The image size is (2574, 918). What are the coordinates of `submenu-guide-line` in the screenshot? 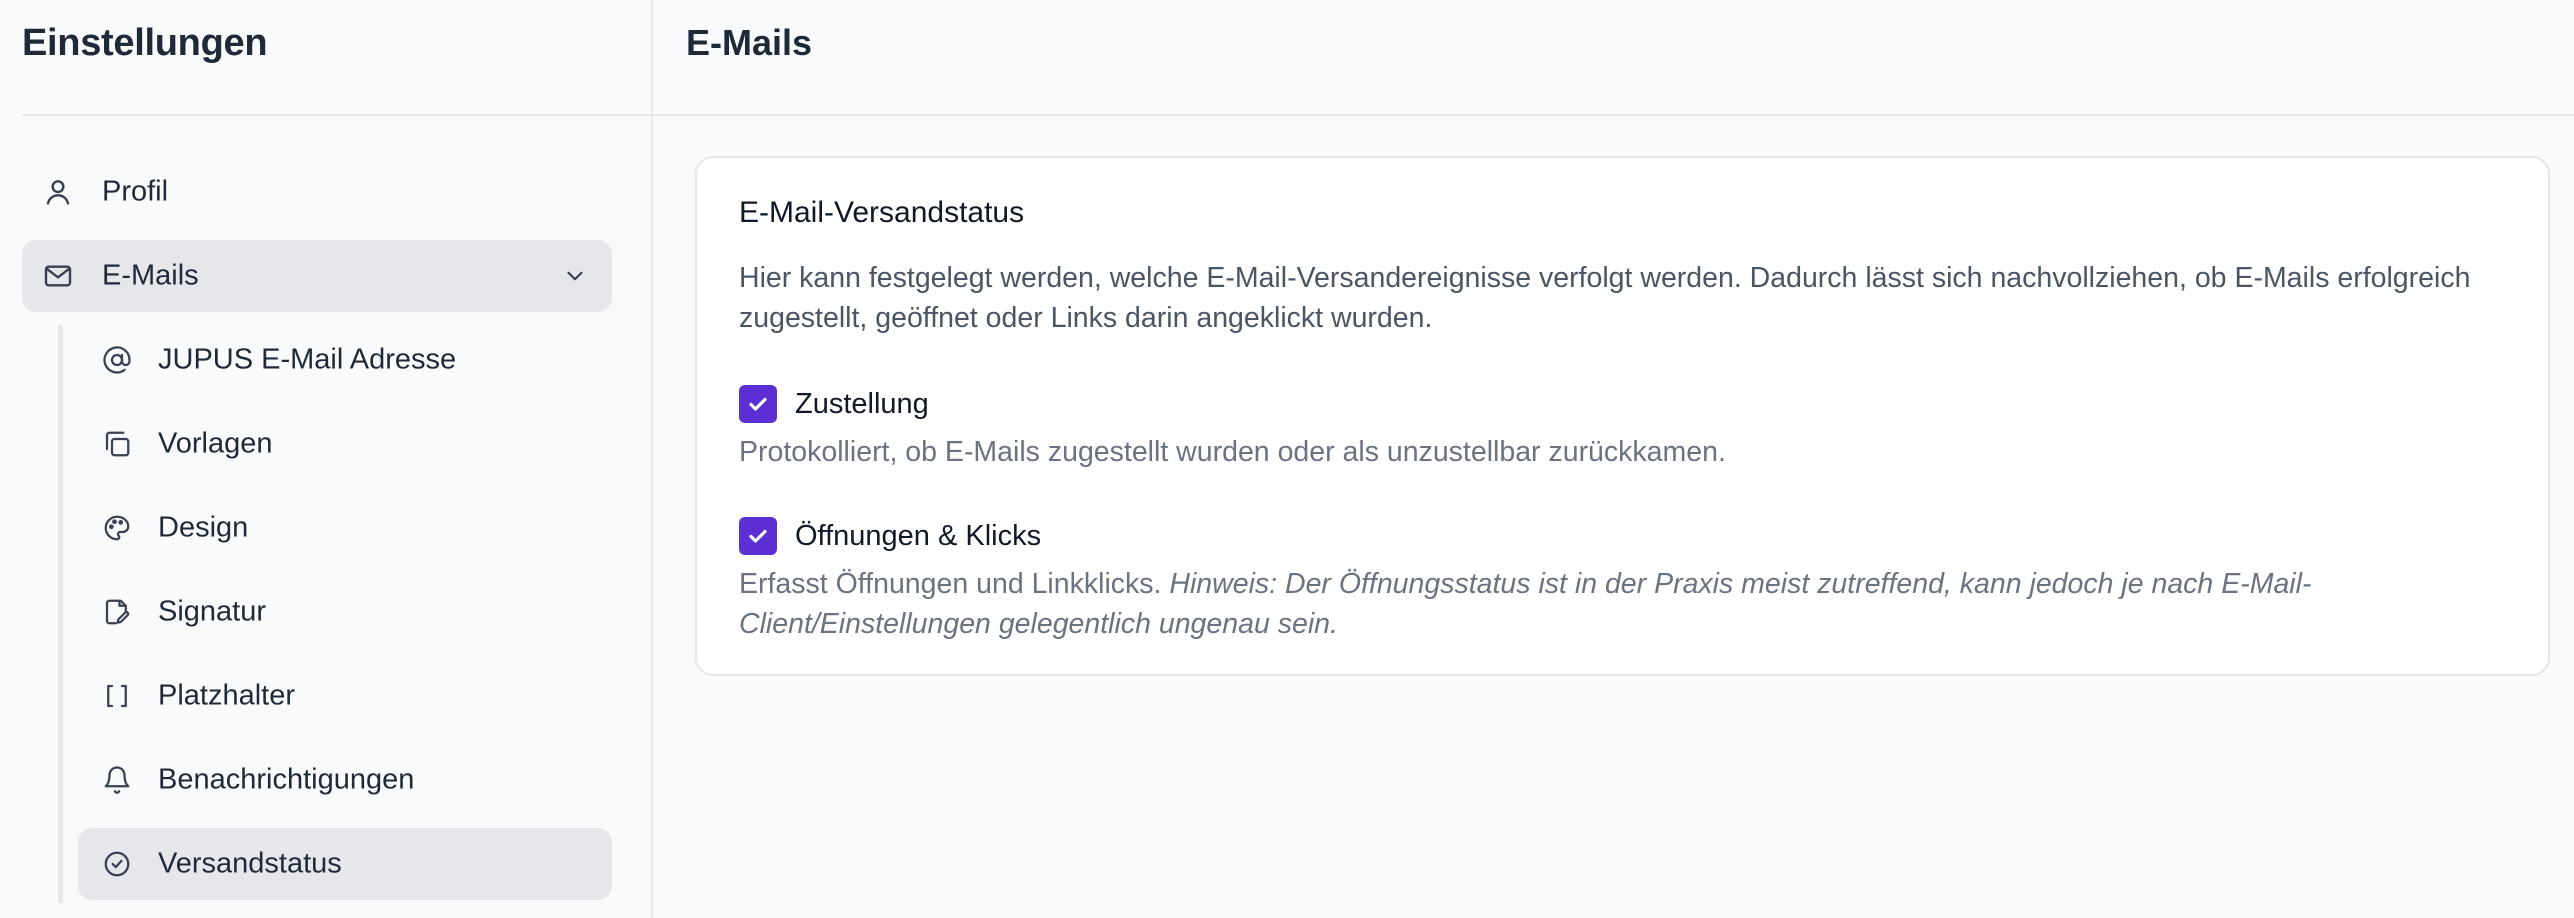 It's located at (60, 614).